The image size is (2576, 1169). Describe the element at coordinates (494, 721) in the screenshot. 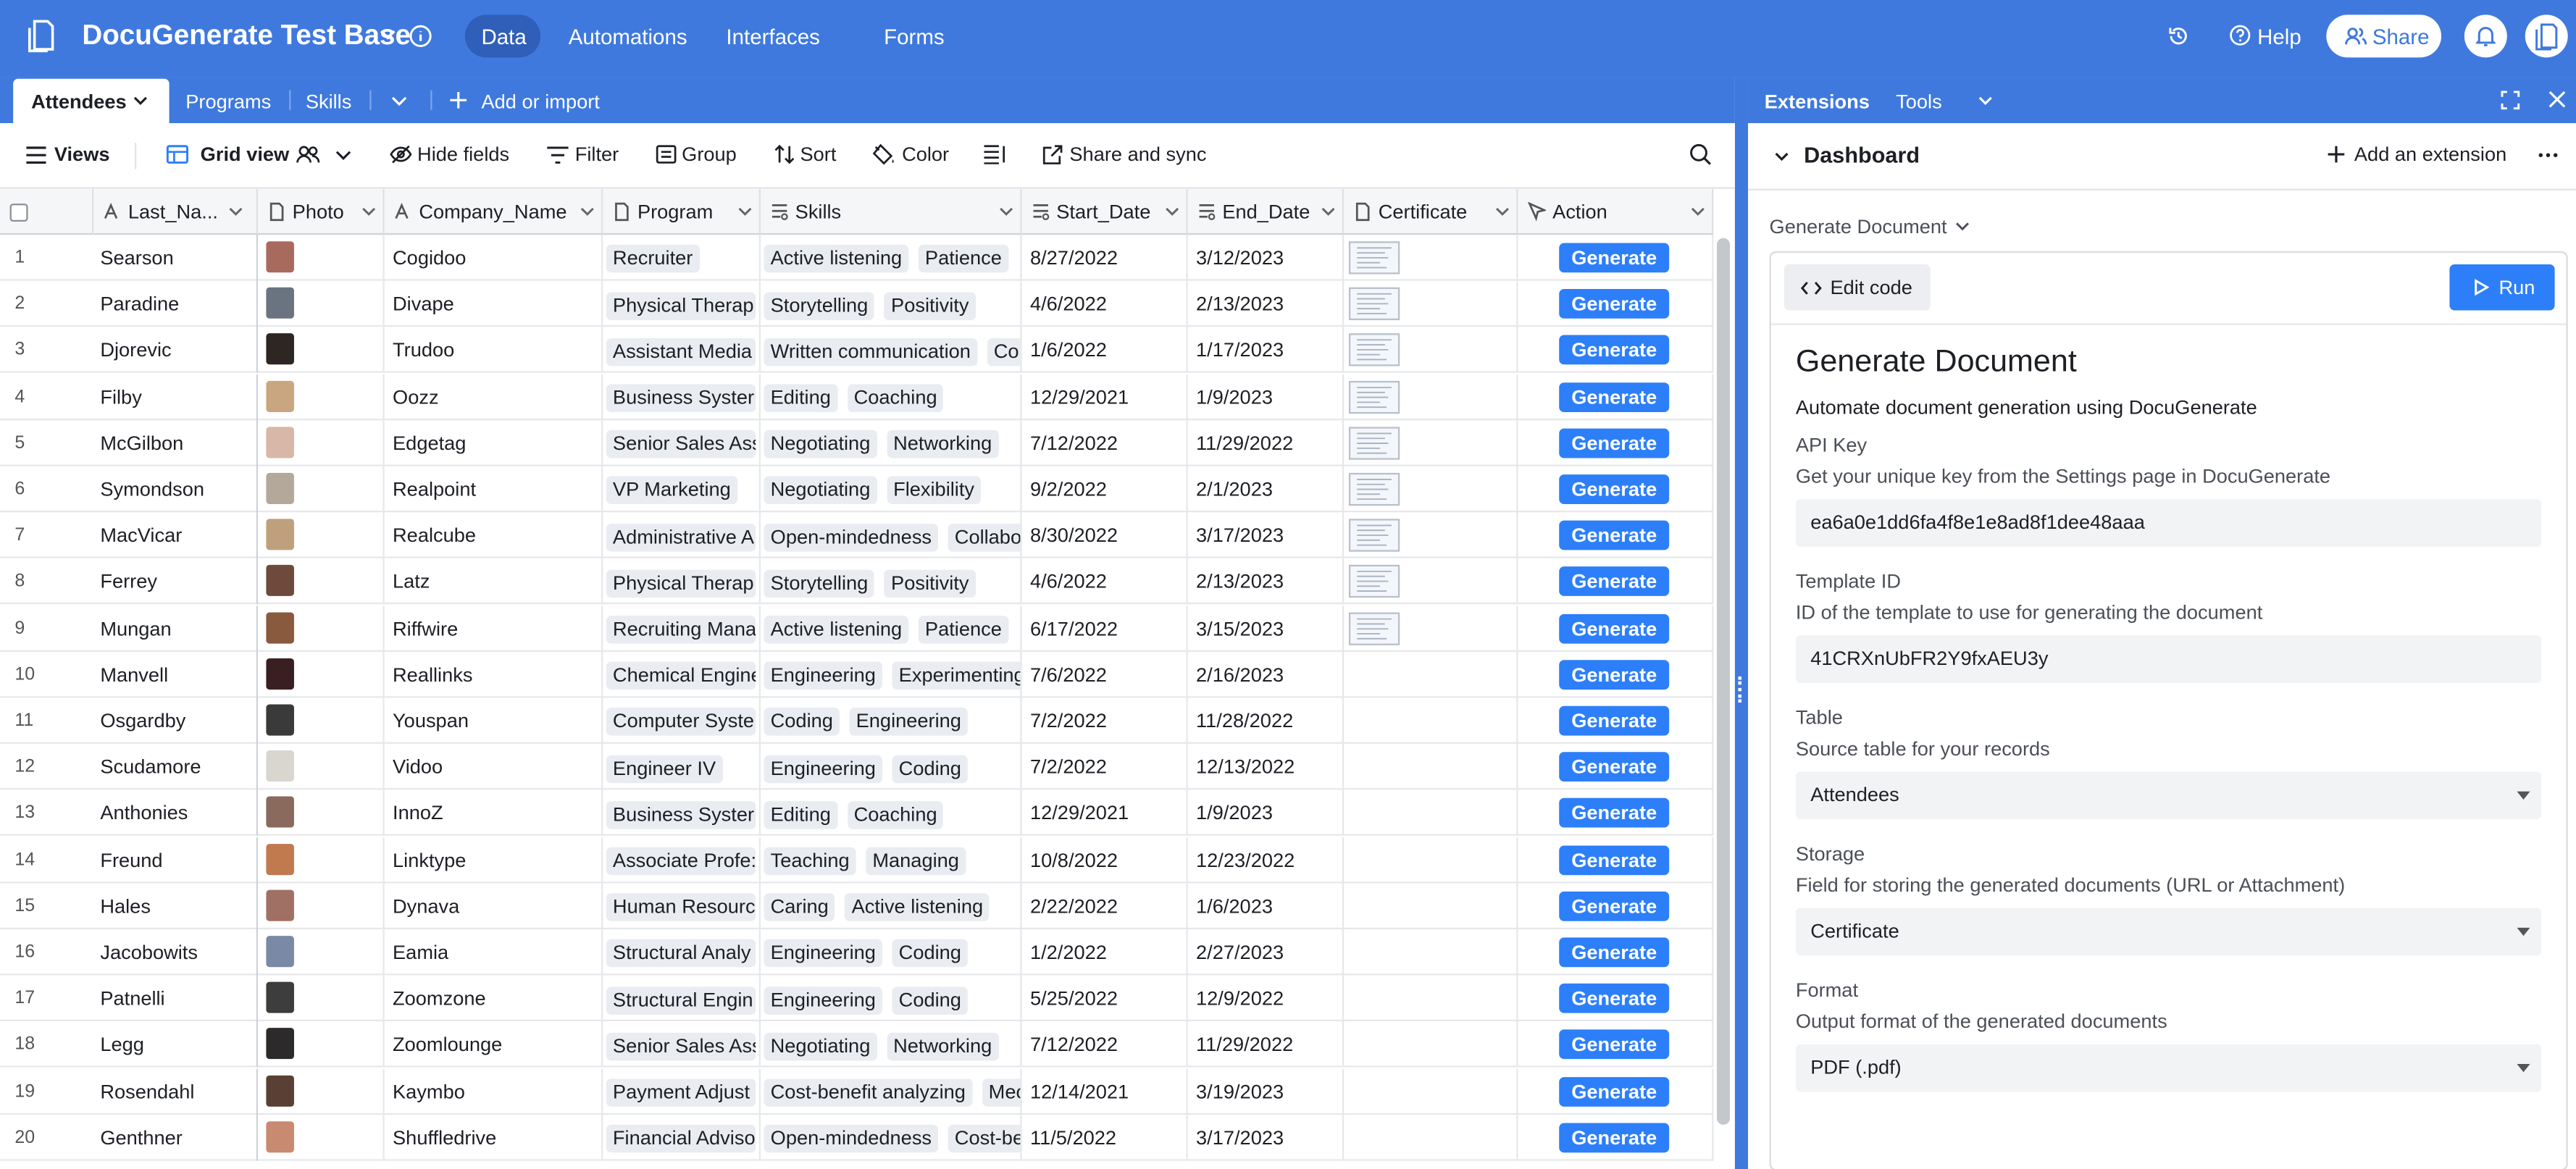

I see `cell-company: Youspan` at that location.